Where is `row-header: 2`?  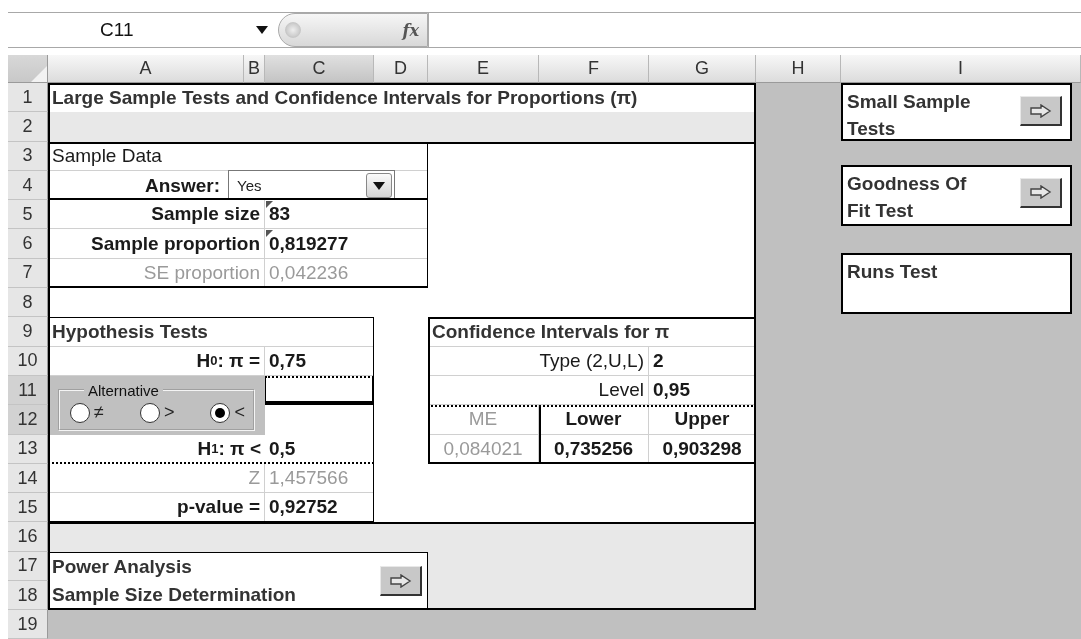 row-header: 2 is located at coordinates (28, 127).